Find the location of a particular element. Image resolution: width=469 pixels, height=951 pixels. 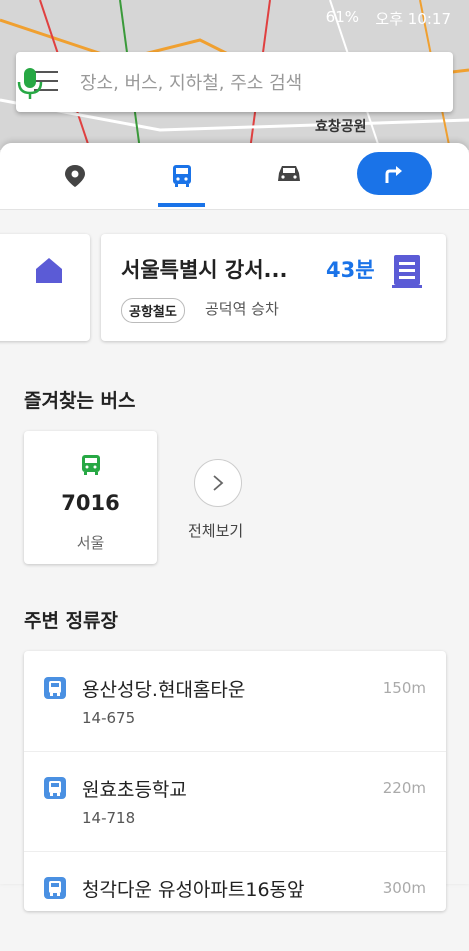

place-pin-icon is located at coordinates (75, 176).